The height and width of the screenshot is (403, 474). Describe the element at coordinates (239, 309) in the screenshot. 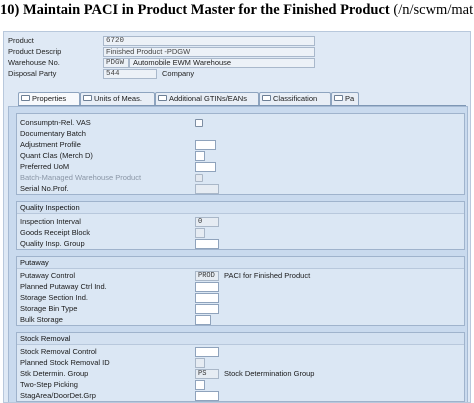

I see `row-storage-bin-type: Storage Bin Type` at that location.